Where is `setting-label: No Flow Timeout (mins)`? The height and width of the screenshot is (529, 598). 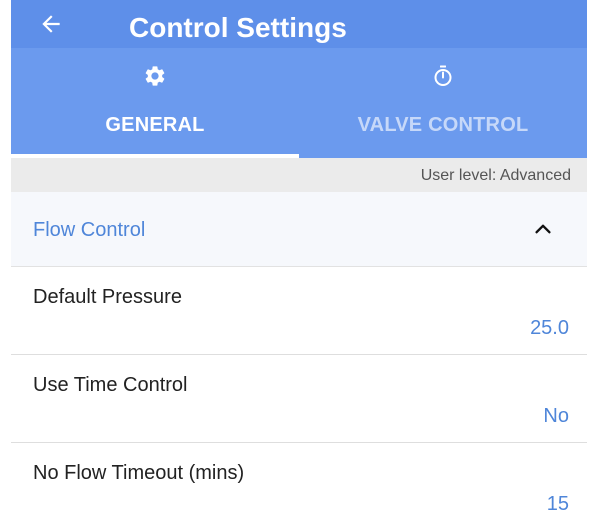 setting-label: No Flow Timeout (mins) is located at coordinates (139, 473).